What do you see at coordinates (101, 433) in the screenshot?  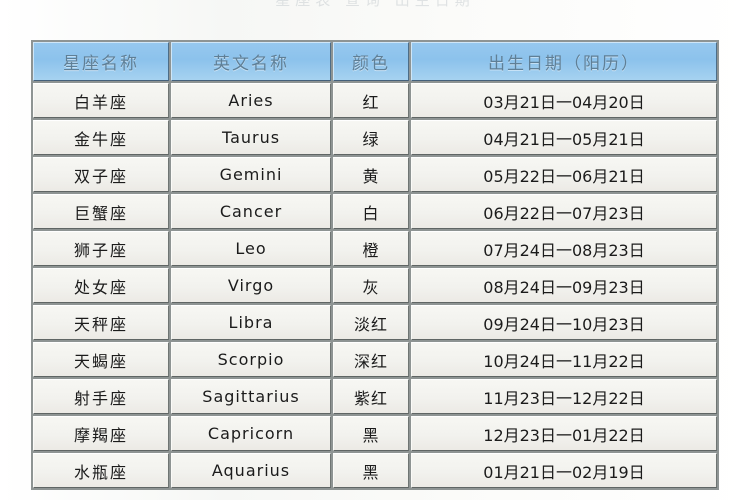 I see `cell-zodiac-name: 摩羯座` at bounding box center [101, 433].